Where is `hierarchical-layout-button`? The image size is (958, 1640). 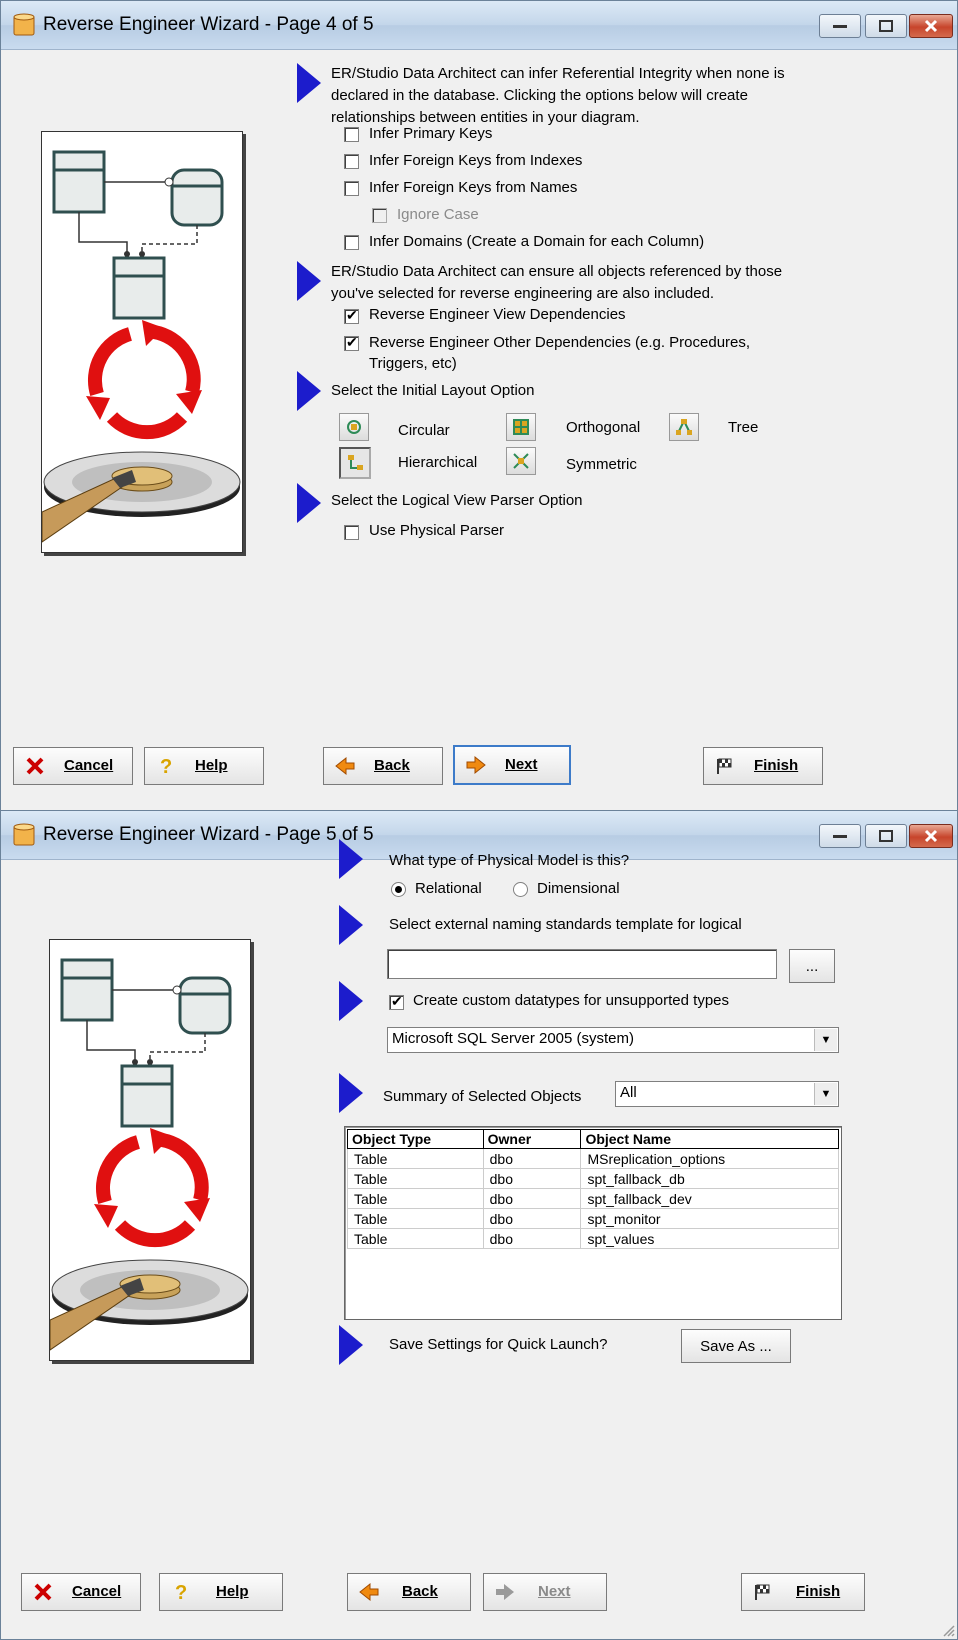 hierarchical-layout-button is located at coordinates (355, 463).